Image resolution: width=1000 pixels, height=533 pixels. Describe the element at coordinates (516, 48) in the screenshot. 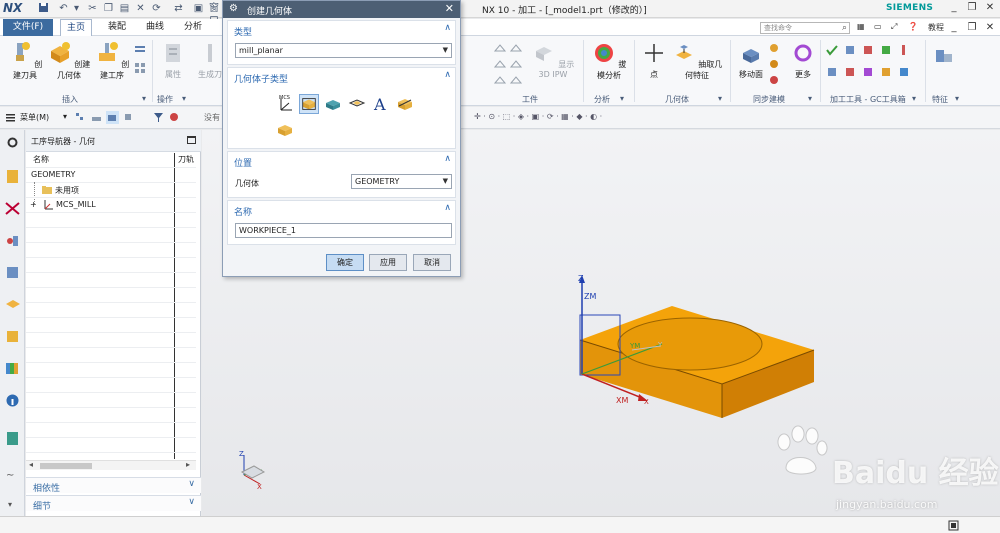

I see `workpiece-tool-2-icon` at that location.